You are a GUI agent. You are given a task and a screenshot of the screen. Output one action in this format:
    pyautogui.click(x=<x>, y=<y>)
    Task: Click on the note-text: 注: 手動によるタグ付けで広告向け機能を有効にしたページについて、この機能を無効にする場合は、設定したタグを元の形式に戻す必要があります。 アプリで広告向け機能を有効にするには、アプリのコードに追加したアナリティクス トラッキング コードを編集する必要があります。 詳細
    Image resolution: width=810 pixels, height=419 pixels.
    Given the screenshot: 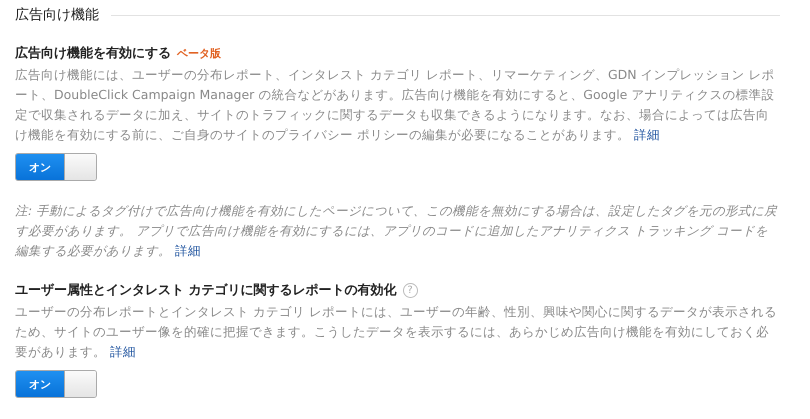 What is the action you would take?
    pyautogui.click(x=396, y=231)
    